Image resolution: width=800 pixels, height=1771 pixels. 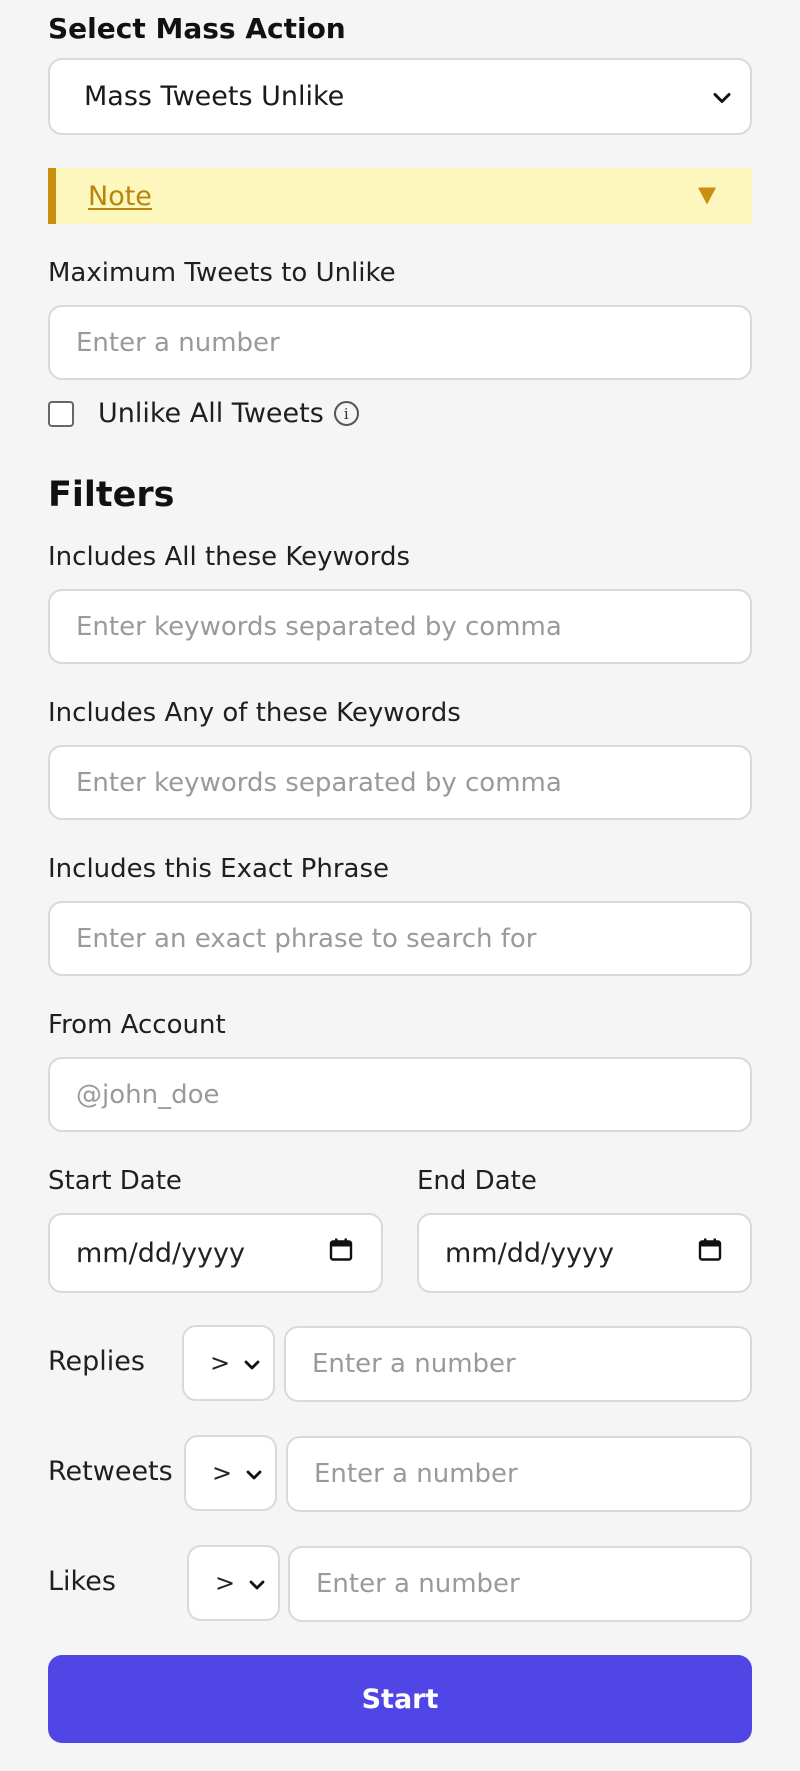 What do you see at coordinates (218, 869) in the screenshot?
I see `exact-phrase-label: Includes this Exact Phrase` at bounding box center [218, 869].